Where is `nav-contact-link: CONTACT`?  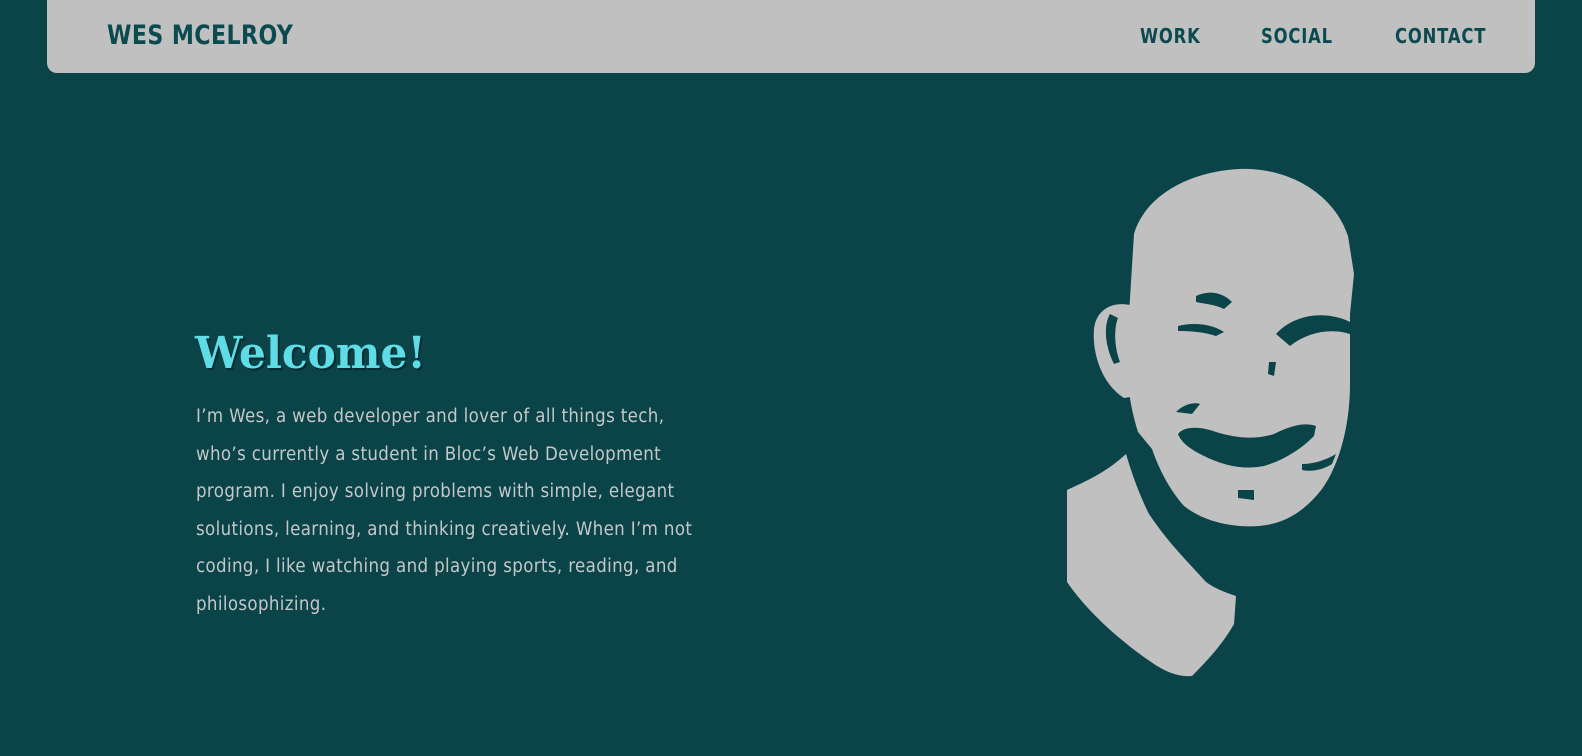
nav-contact-link: CONTACT is located at coordinates (1440, 36).